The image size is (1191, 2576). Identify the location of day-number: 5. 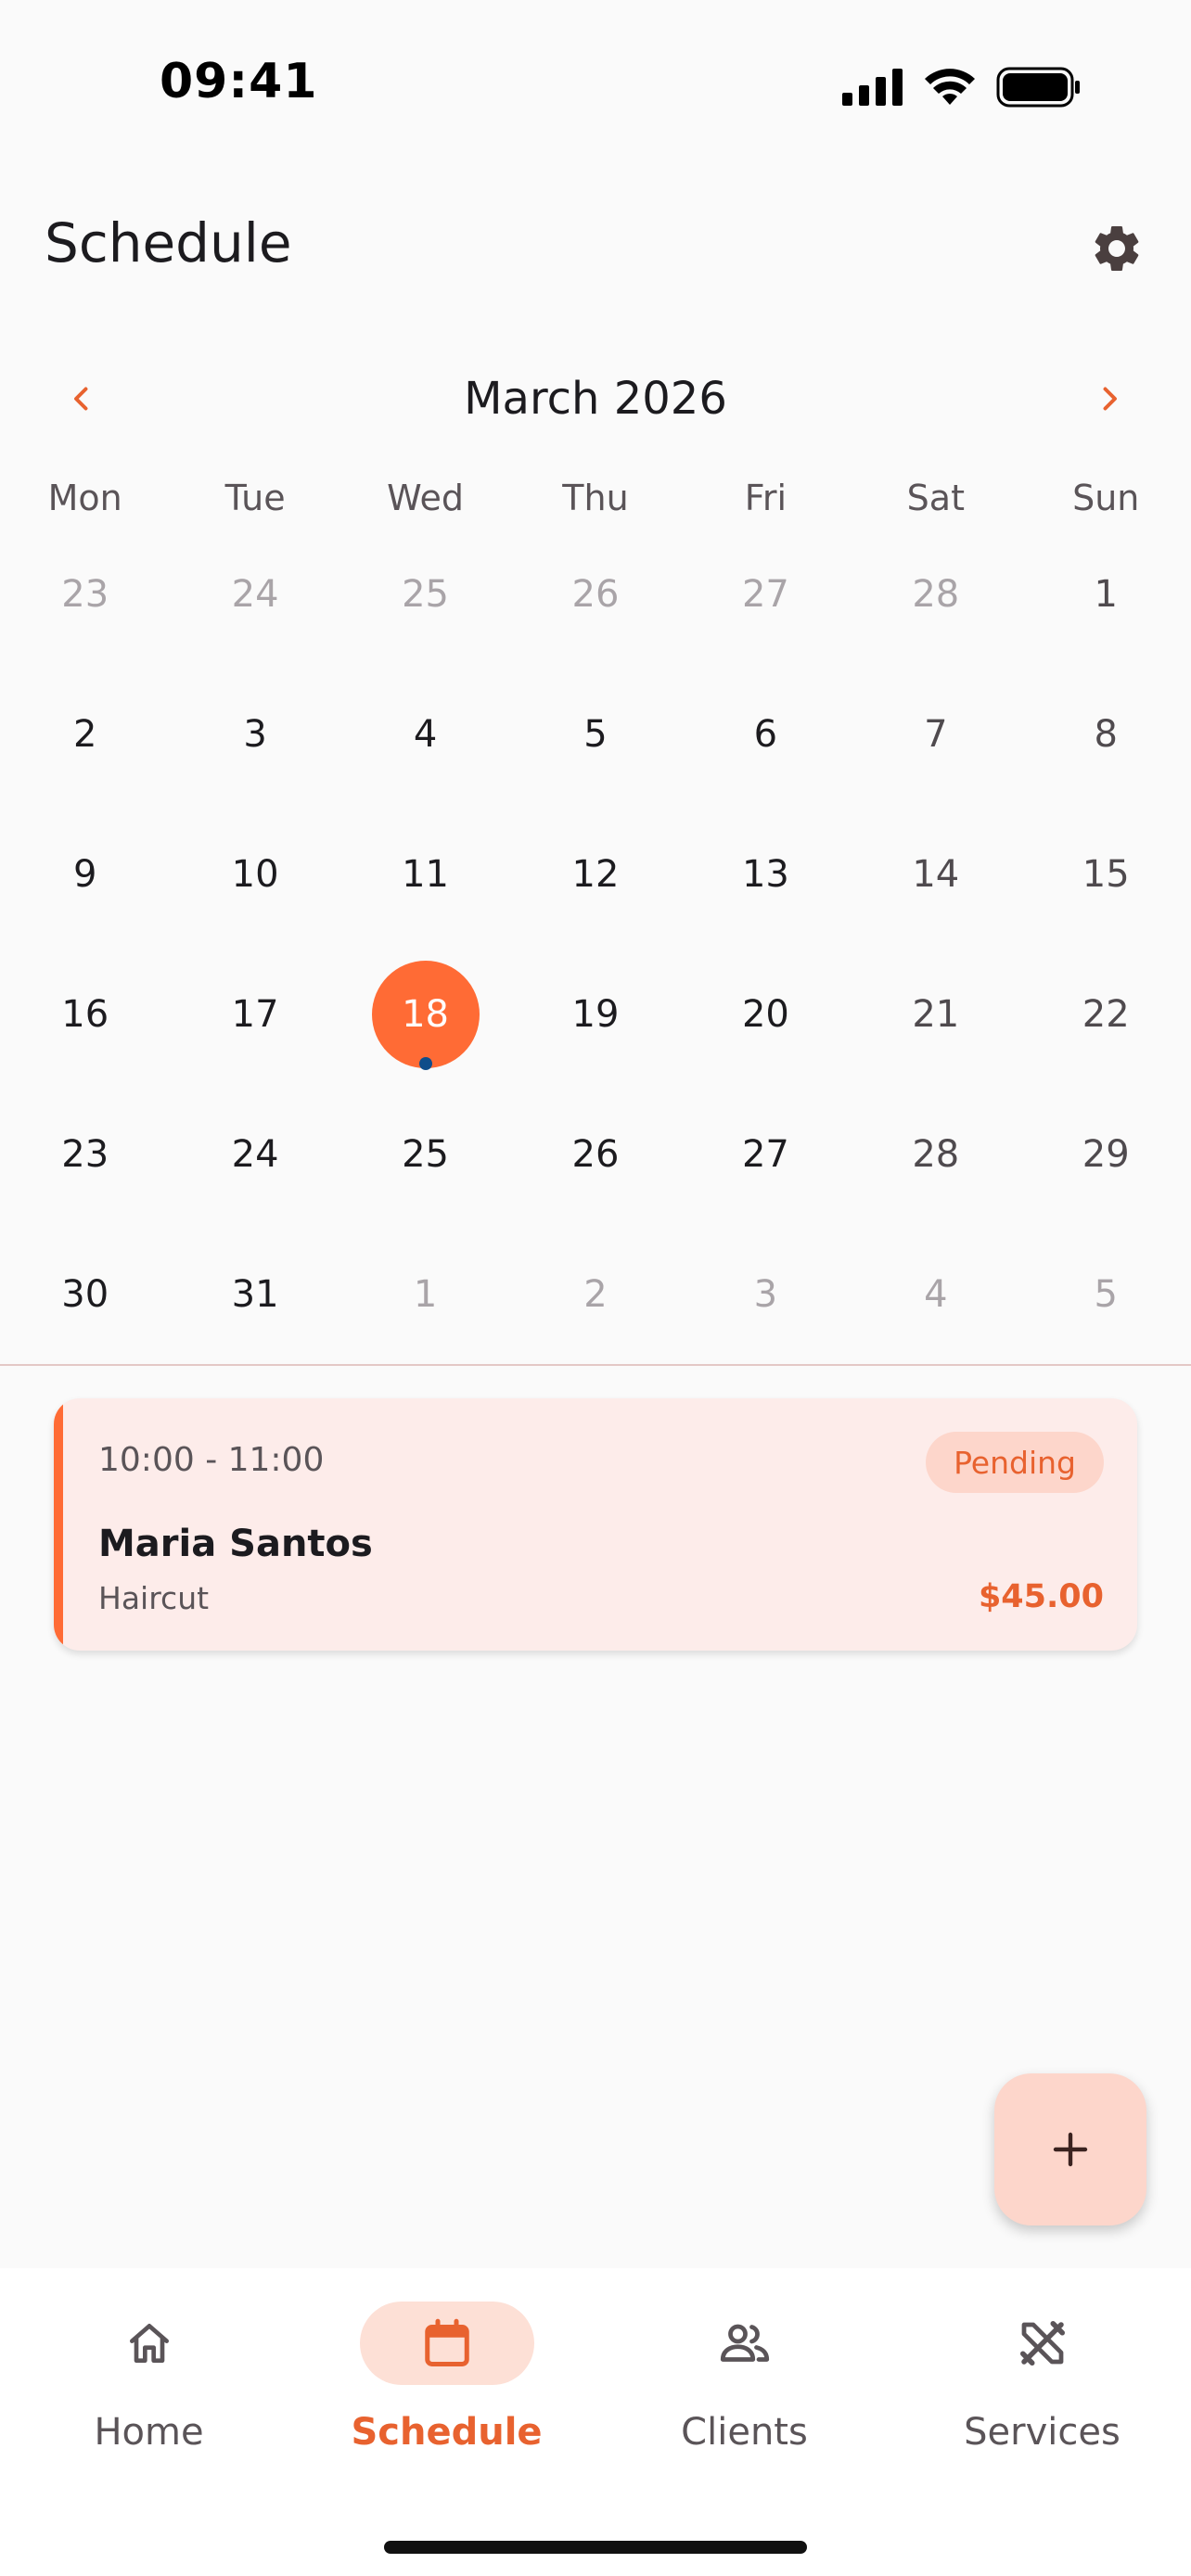
(1106, 1294).